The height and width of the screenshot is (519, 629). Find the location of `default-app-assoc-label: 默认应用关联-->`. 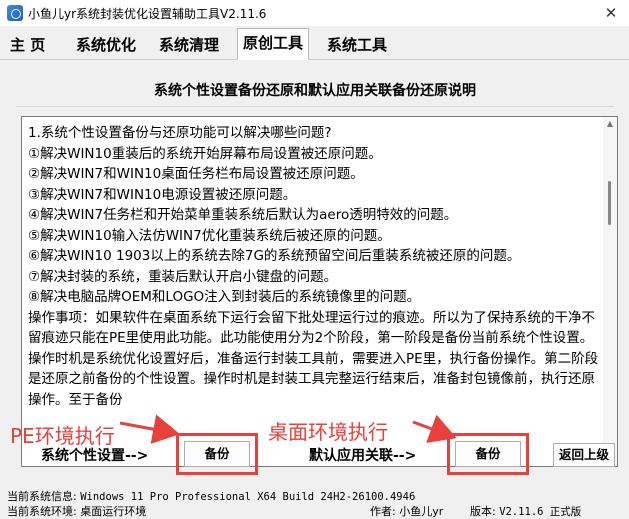

default-app-assoc-label: 默认应用关联--> is located at coordinates (363, 456).